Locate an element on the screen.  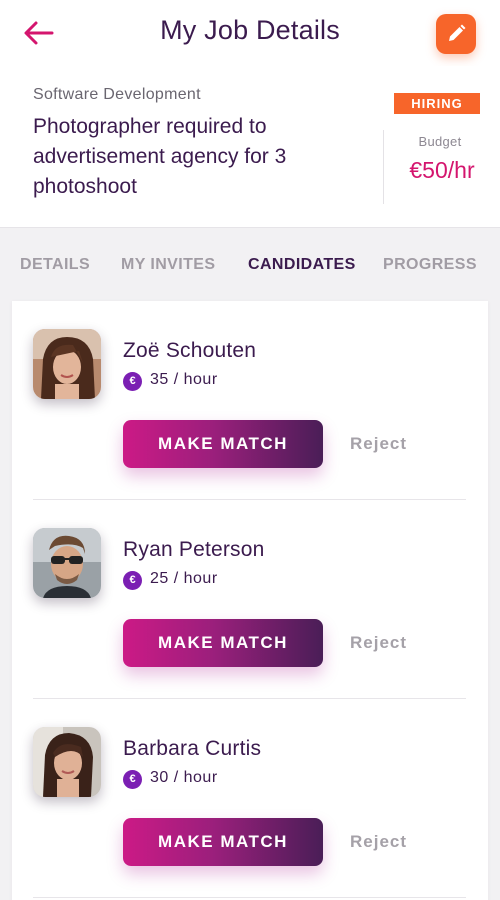
candidate-name: Ryan Peterson is located at coordinates (194, 549).